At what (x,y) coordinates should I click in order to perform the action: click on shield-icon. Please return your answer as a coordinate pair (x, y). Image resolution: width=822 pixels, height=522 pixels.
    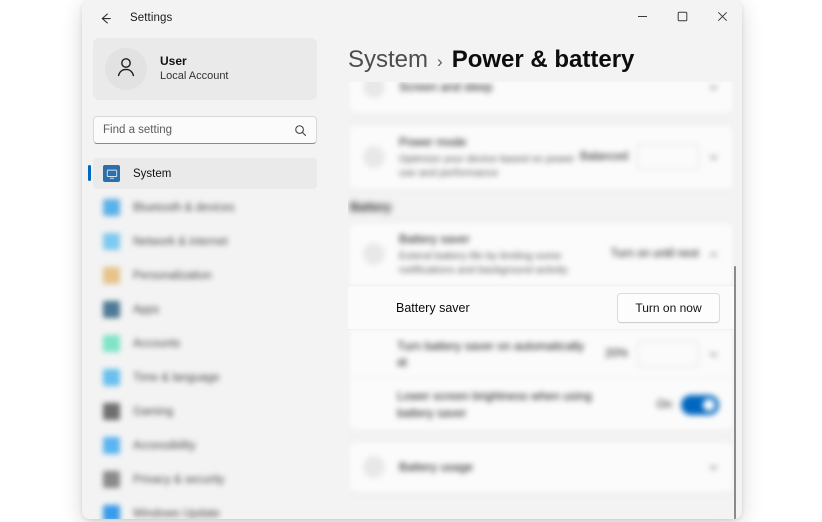
    Looking at the image, I should click on (111, 479).